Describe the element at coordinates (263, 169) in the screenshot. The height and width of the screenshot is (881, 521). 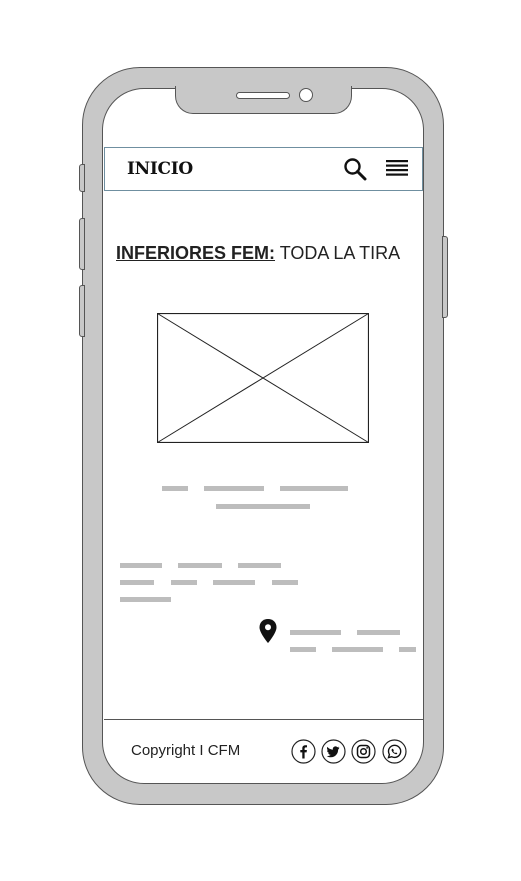
I see `top-nav-bar: INICIO` at that location.